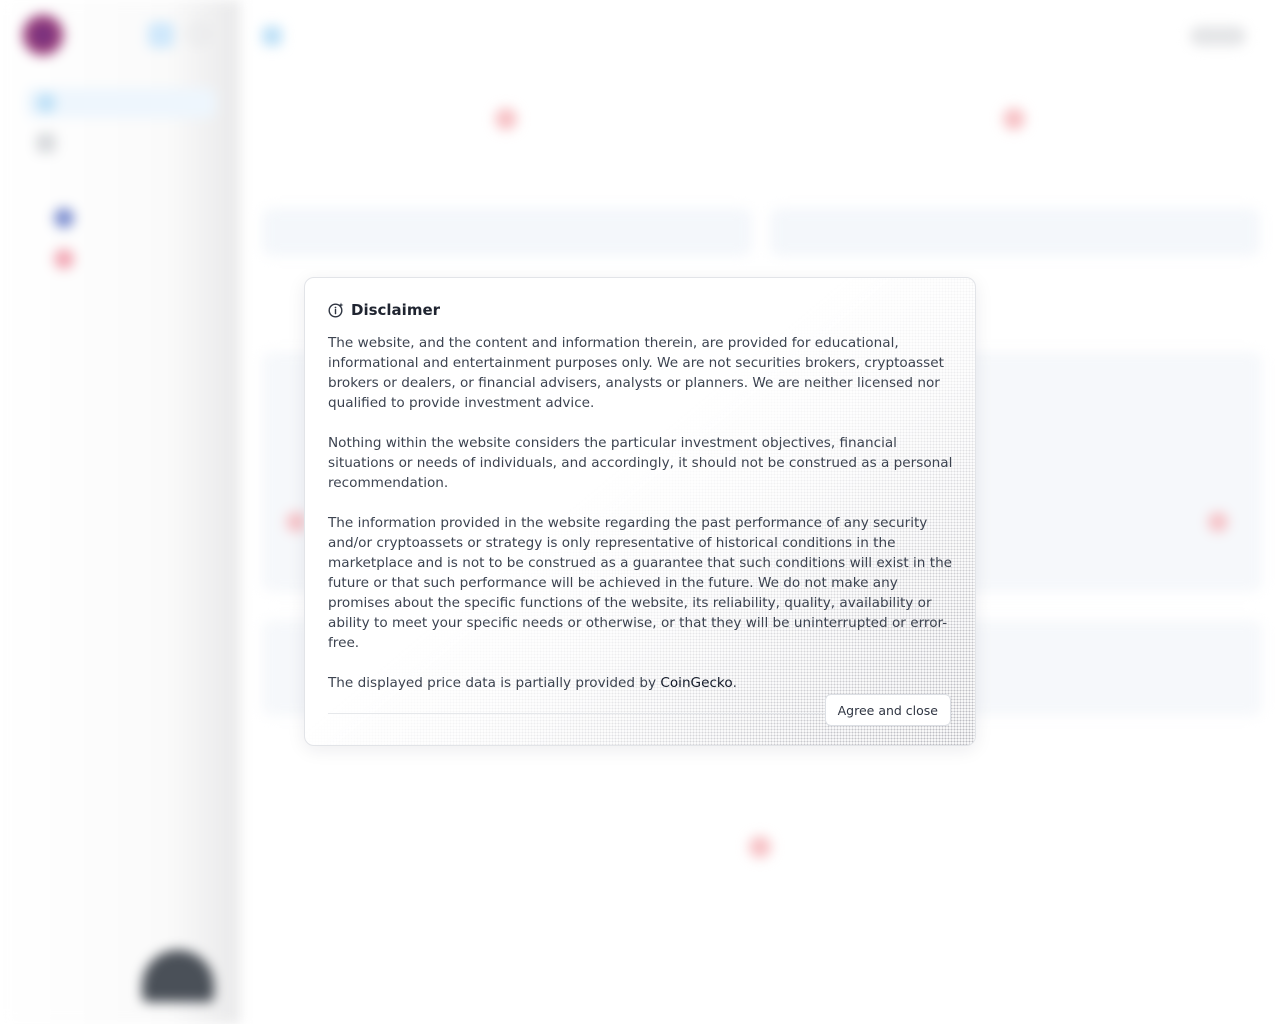  What do you see at coordinates (396, 310) in the screenshot?
I see `modal-title: Disclaimer` at bounding box center [396, 310].